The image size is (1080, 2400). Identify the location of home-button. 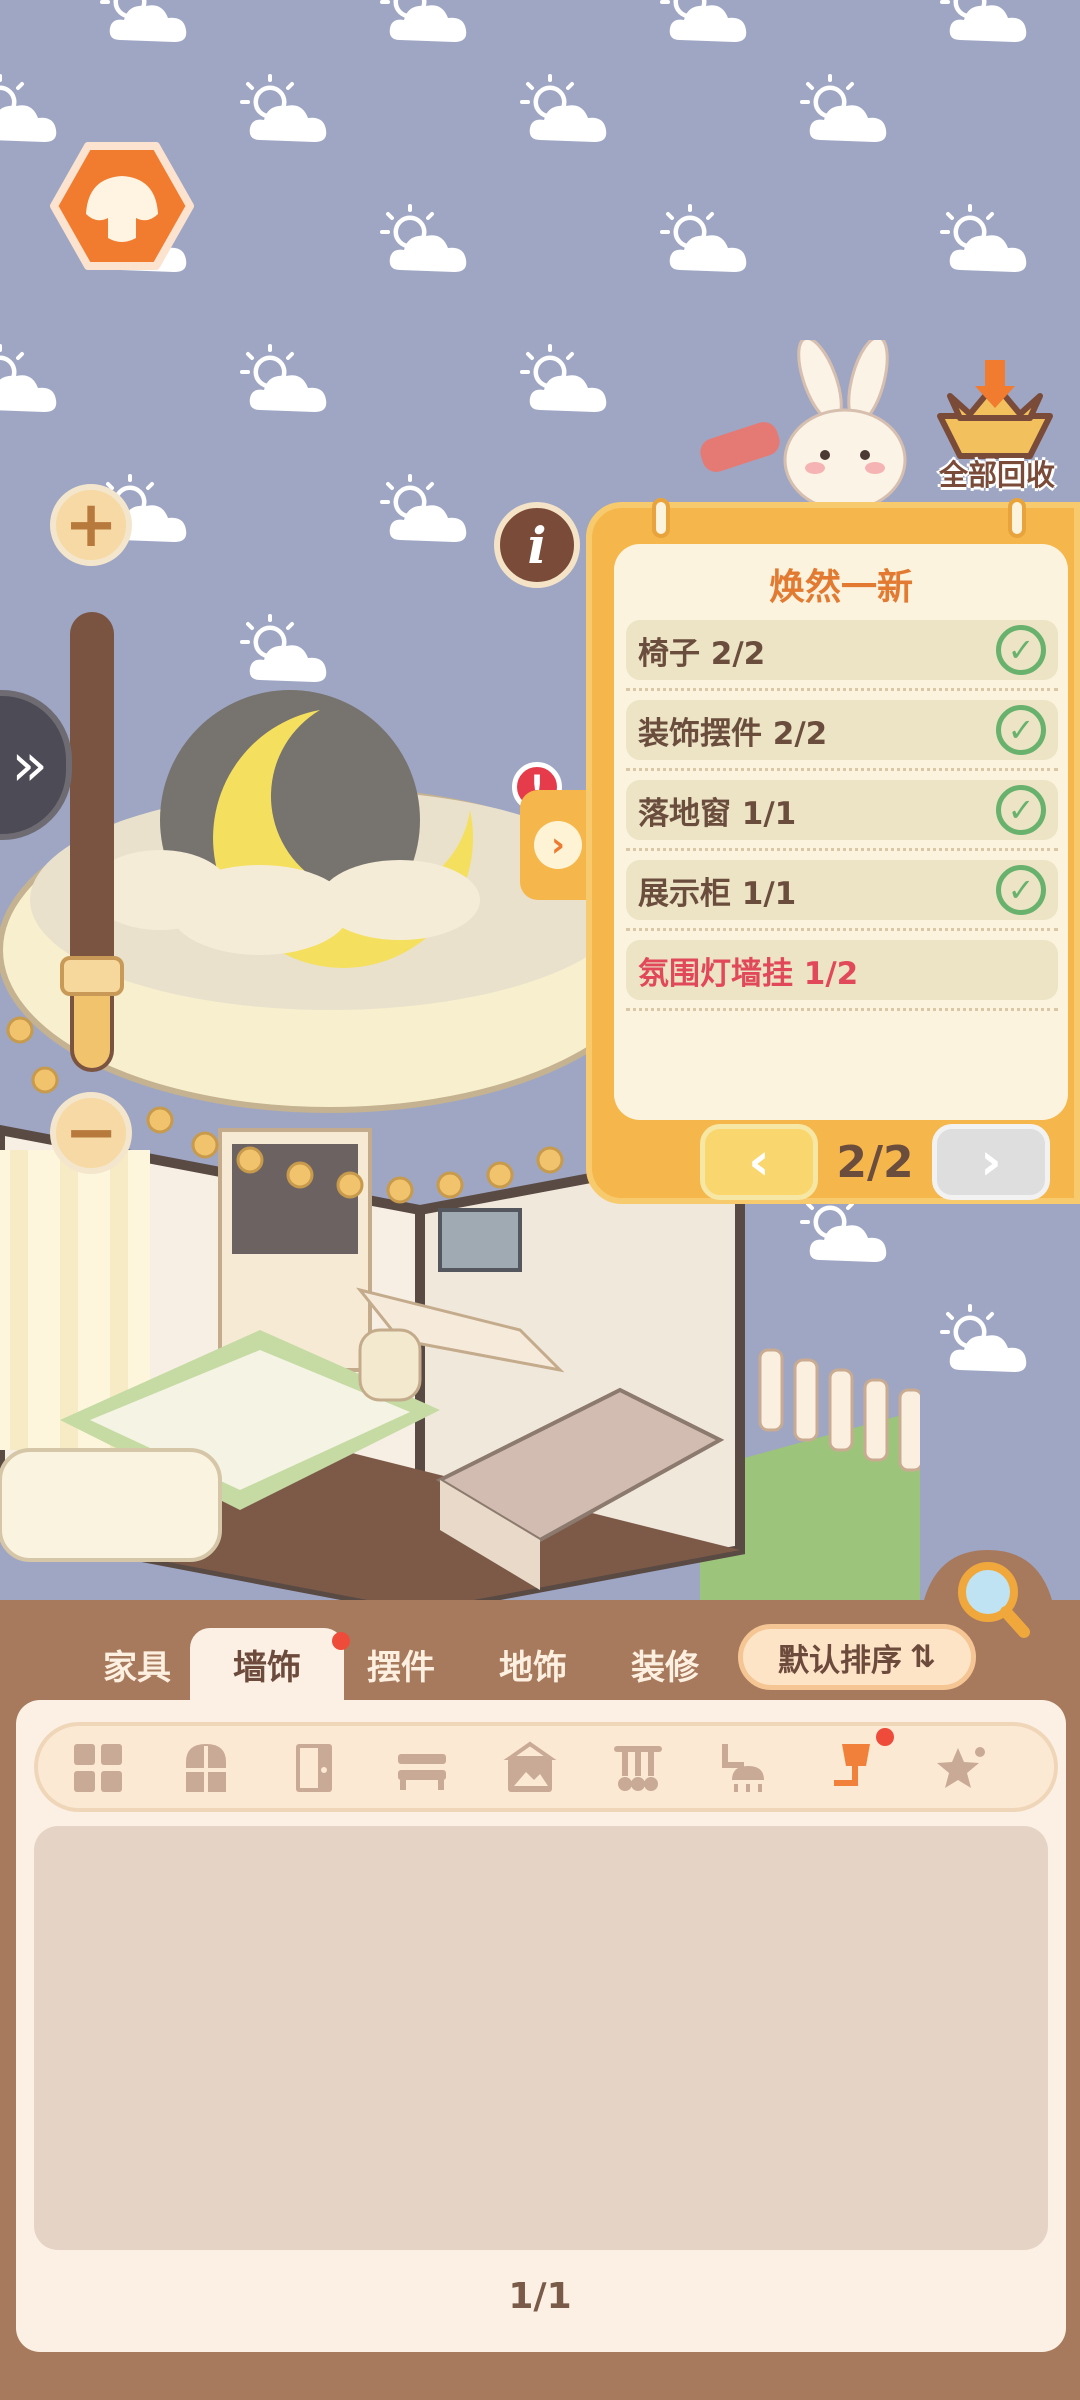
(122, 208).